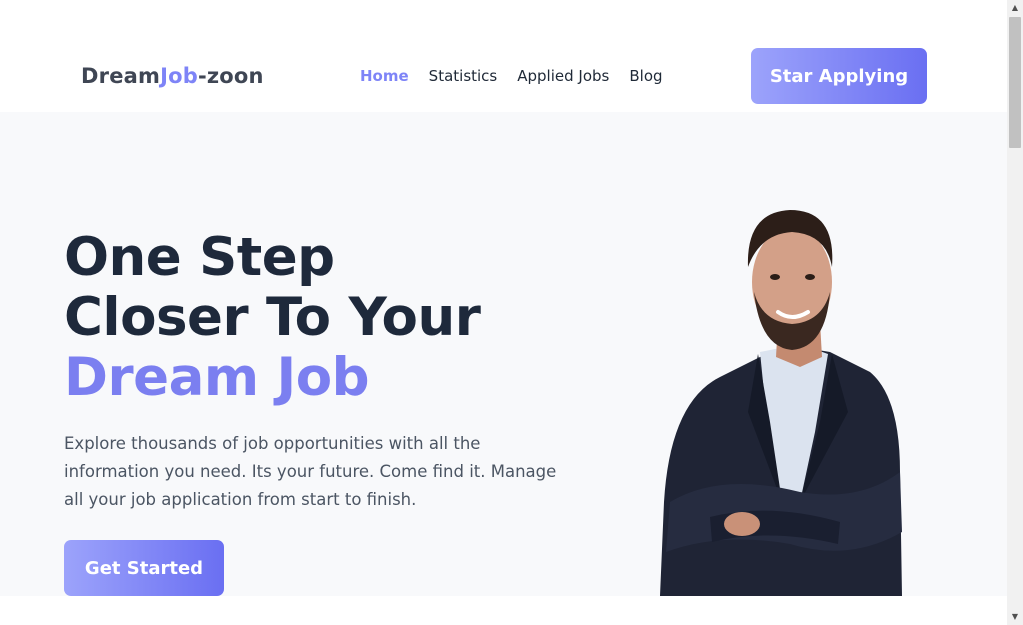  Describe the element at coordinates (1015, 82) in the screenshot. I see `scrollbar-thumb` at that location.